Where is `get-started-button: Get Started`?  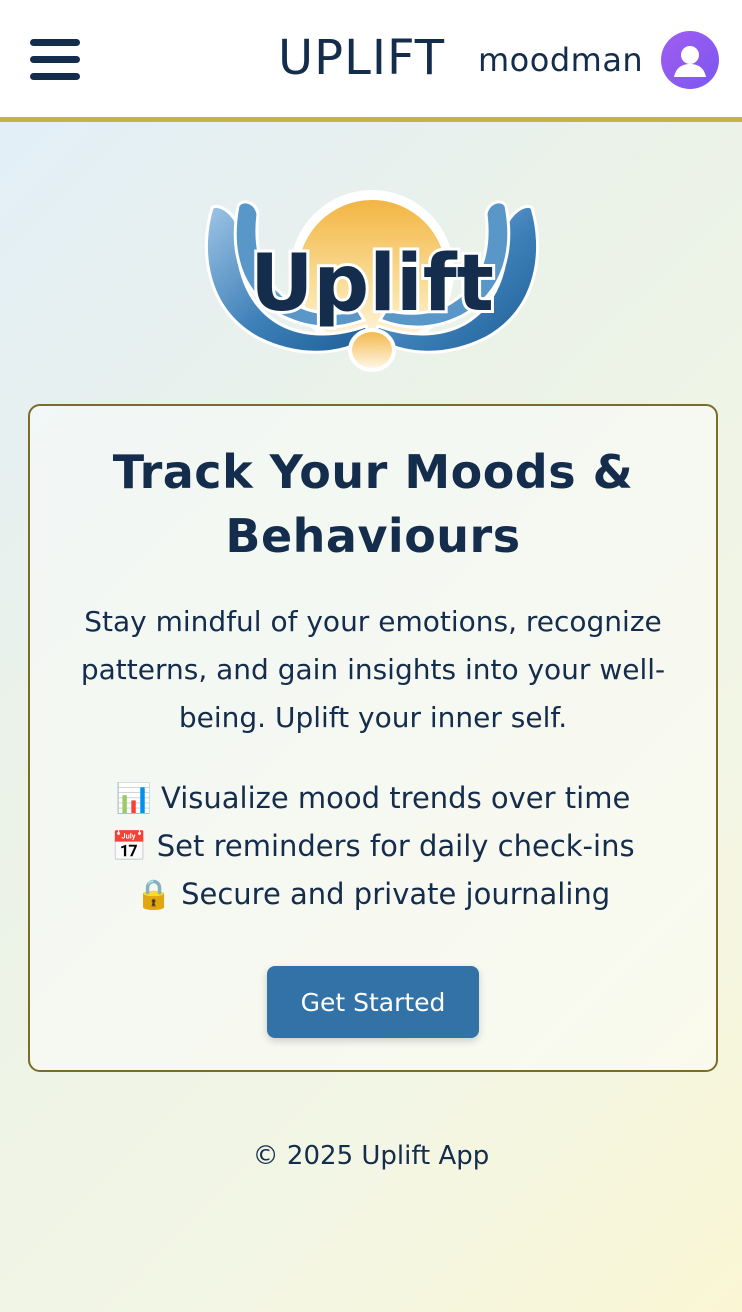
get-started-button: Get Started is located at coordinates (373, 1002).